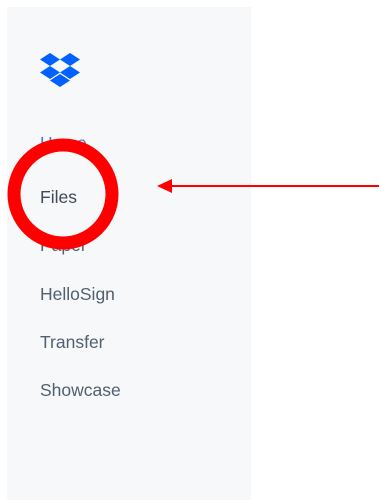  Describe the element at coordinates (58, 197) in the screenshot. I see `sidebar-item-files: Files` at that location.